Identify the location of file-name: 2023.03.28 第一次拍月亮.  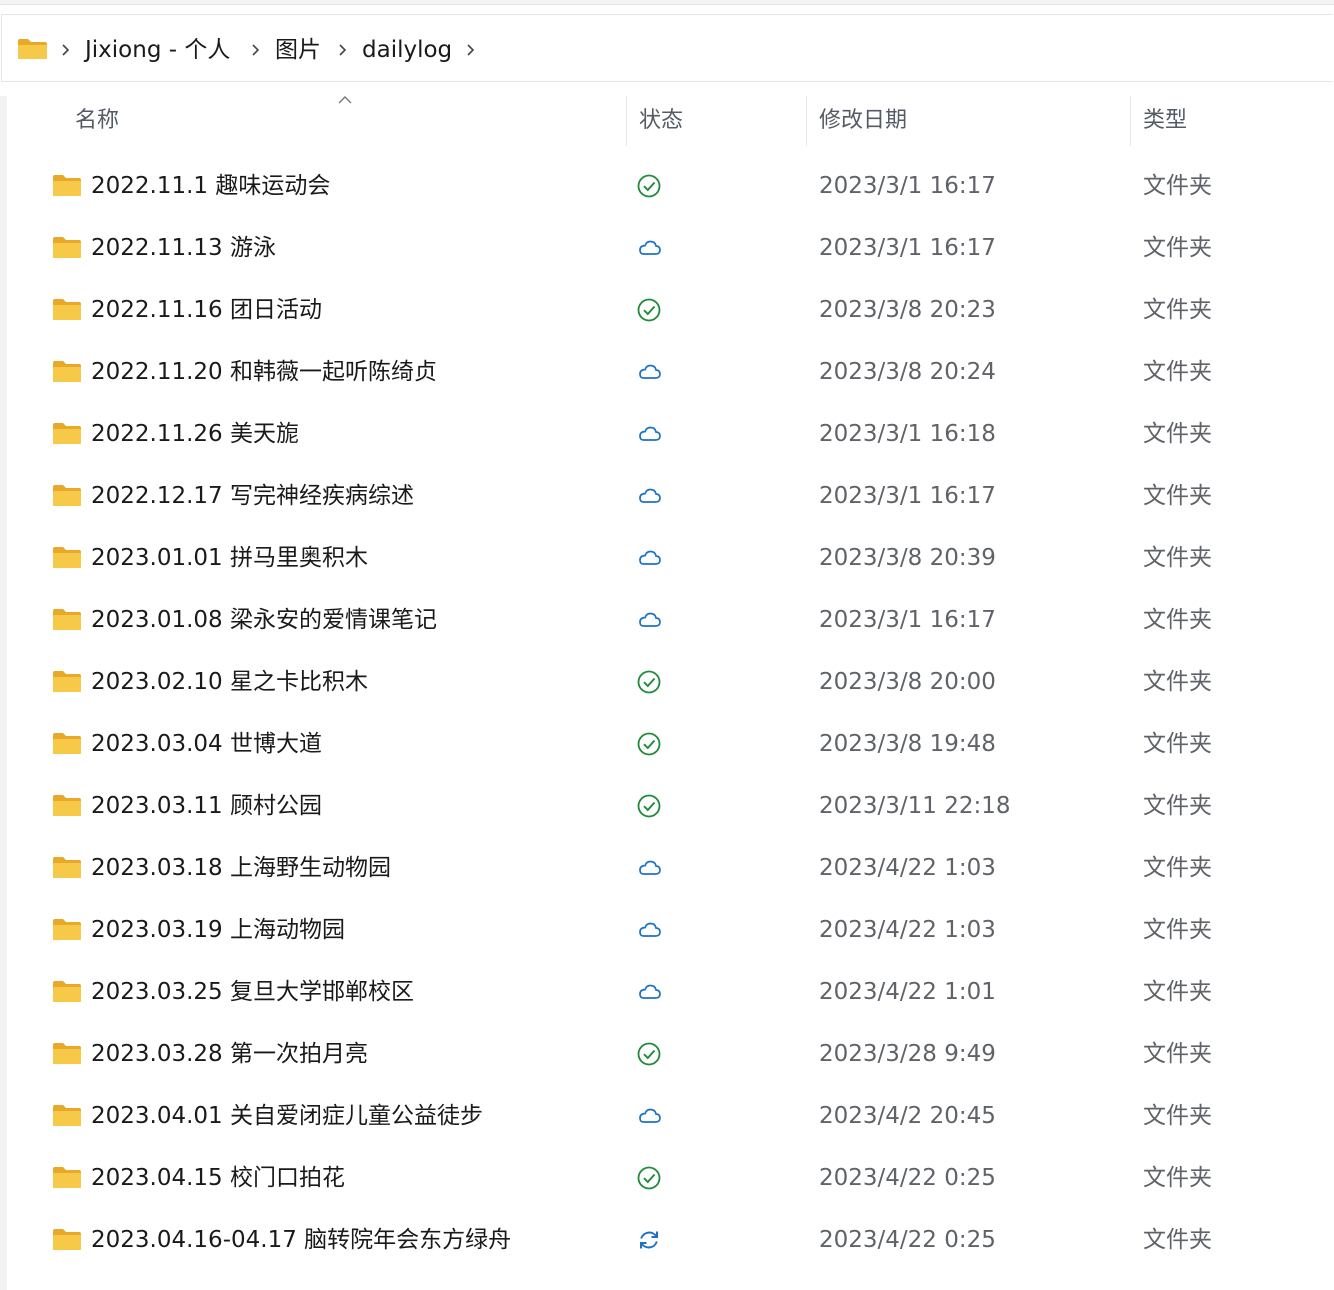
(229, 1054).